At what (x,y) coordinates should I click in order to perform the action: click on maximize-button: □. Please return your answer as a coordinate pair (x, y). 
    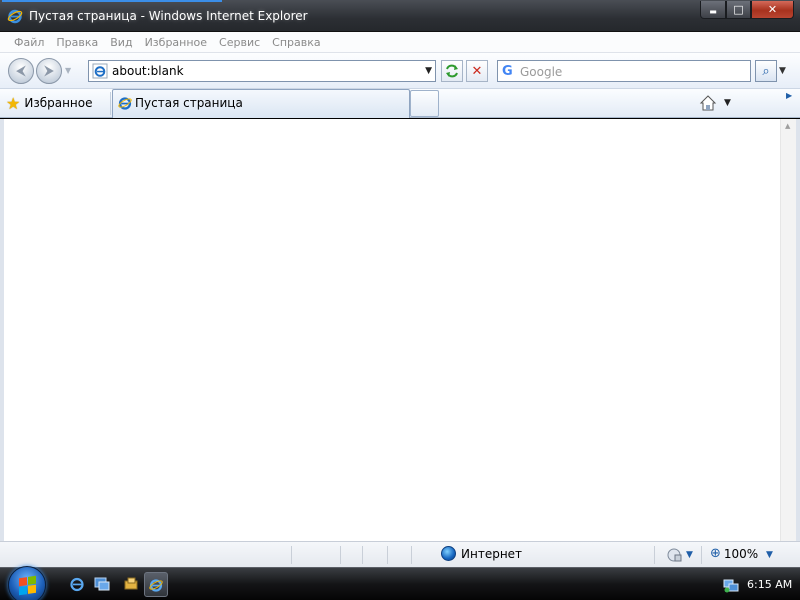
    Looking at the image, I should click on (738, 10).